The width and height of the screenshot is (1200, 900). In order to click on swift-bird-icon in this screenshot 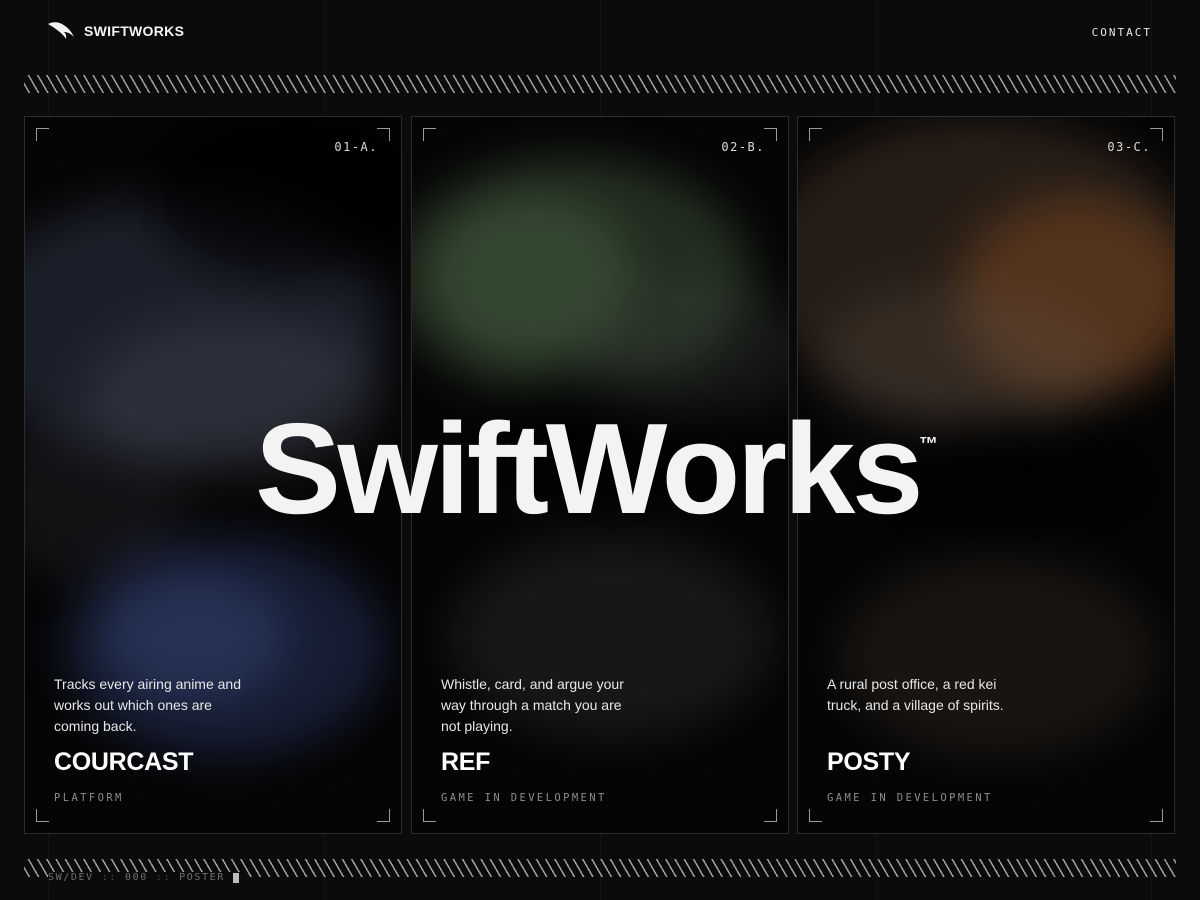, I will do `click(61, 30)`.